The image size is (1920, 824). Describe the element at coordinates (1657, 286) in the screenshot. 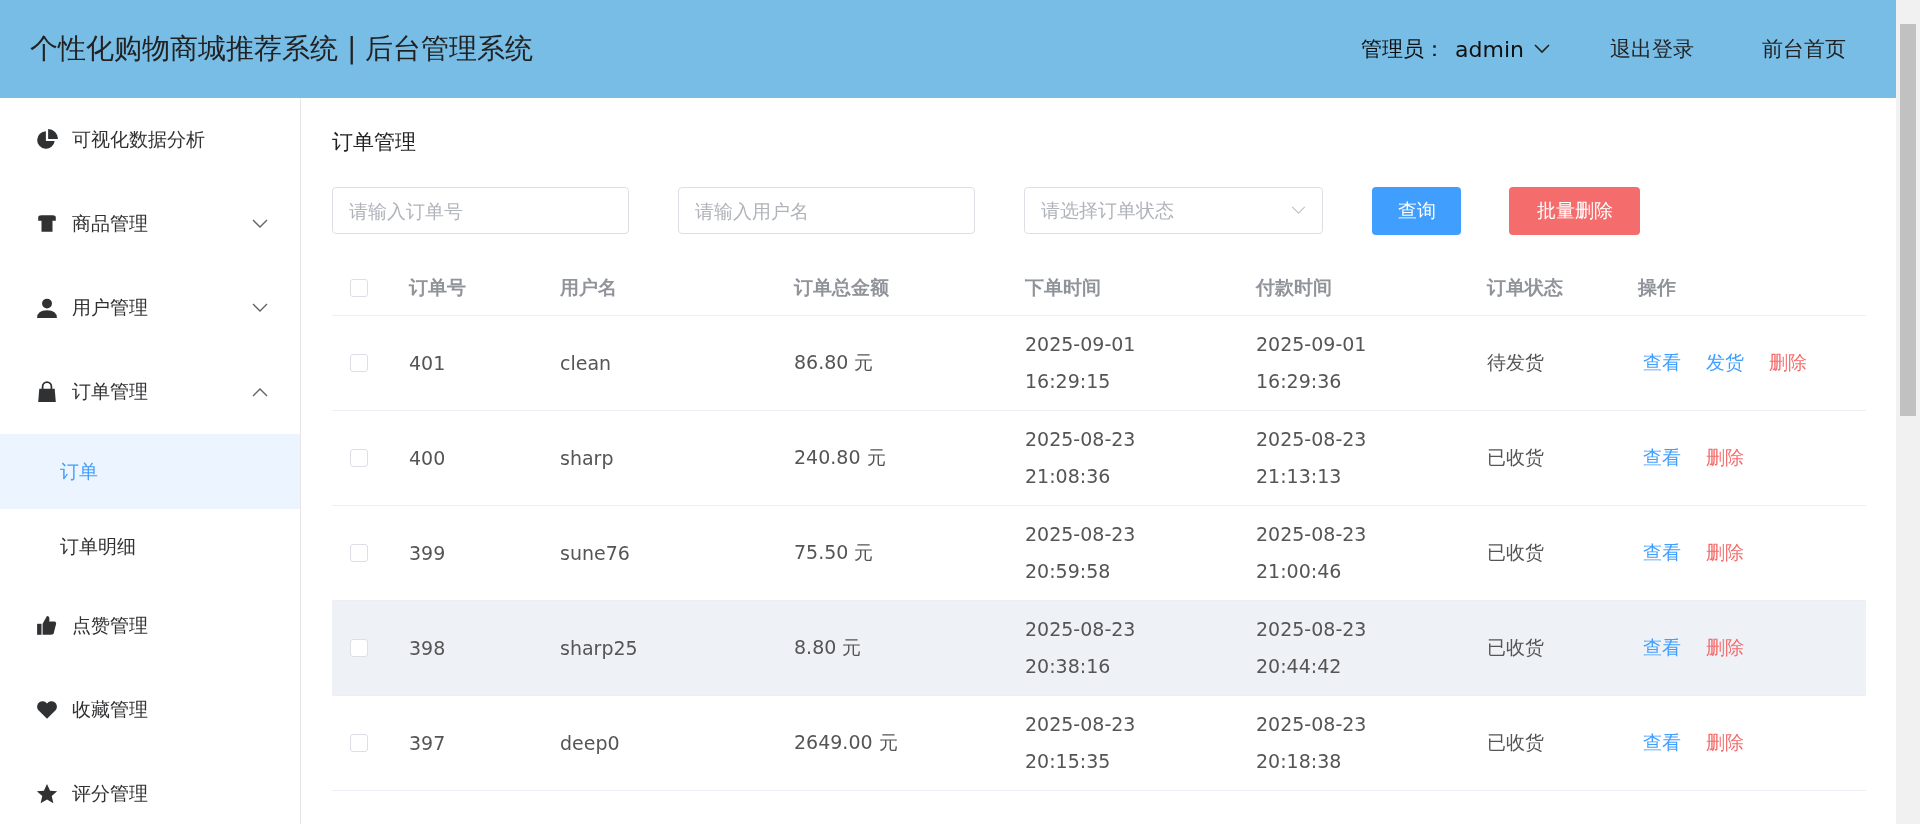

I see `column-header: 操作` at that location.